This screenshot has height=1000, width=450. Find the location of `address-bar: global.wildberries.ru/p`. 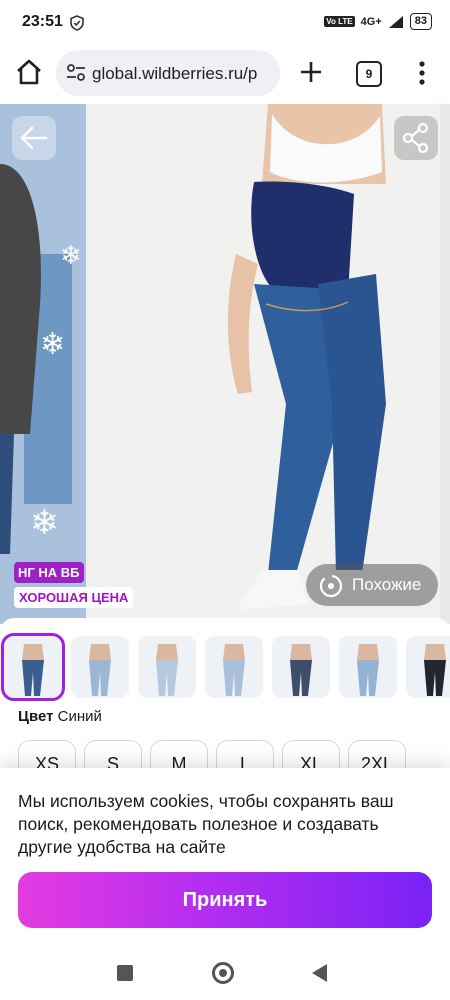

address-bar: global.wildberries.ru/p is located at coordinates (168, 73).